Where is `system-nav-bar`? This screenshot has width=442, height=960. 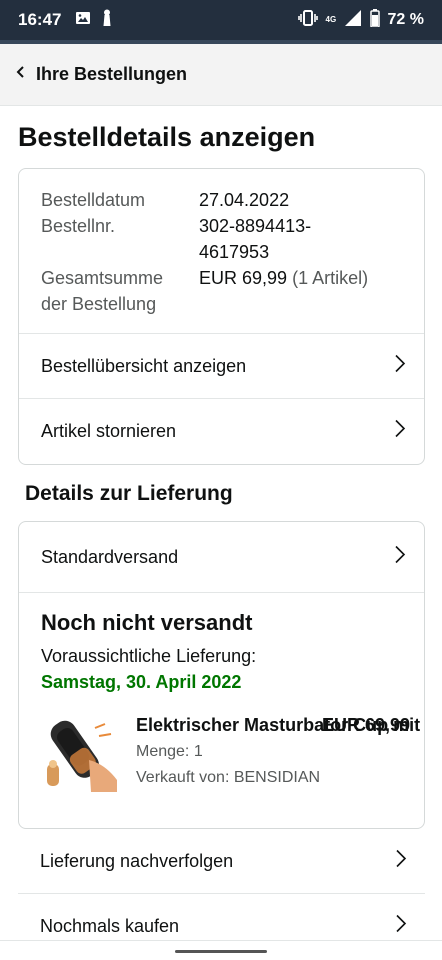
system-nav-bar is located at coordinates (221, 950).